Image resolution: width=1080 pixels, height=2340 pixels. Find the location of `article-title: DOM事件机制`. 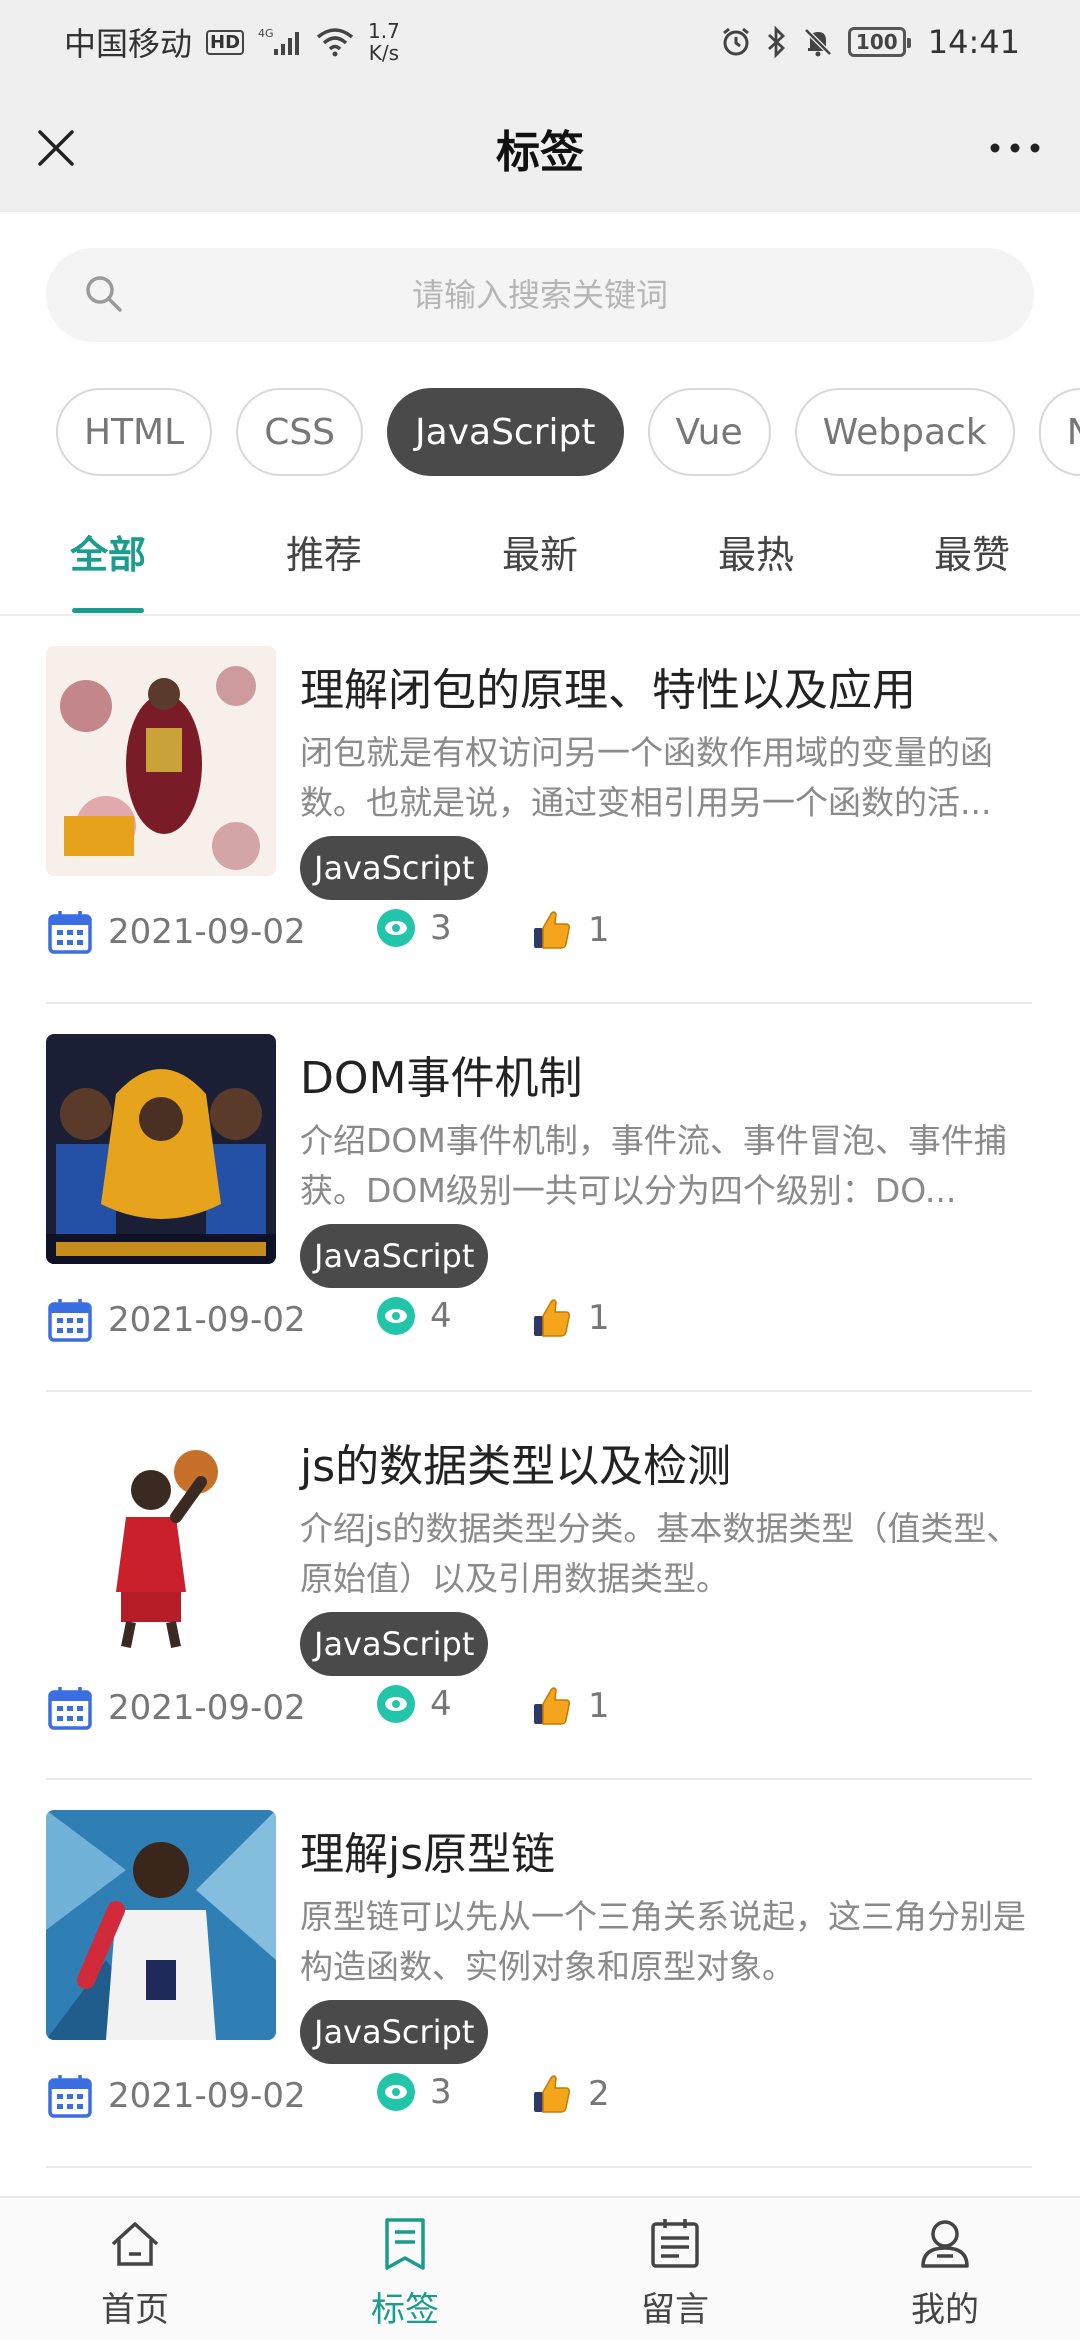

article-title: DOM事件机制 is located at coordinates (665, 1074).